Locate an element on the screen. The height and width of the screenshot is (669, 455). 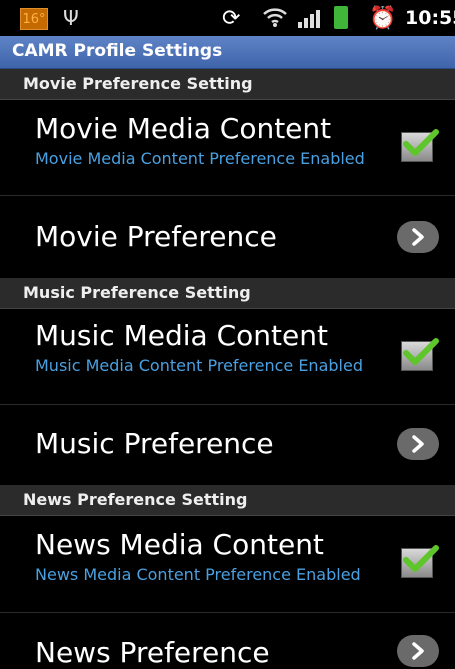
sync-icon: ⟳ is located at coordinates (231, 18).